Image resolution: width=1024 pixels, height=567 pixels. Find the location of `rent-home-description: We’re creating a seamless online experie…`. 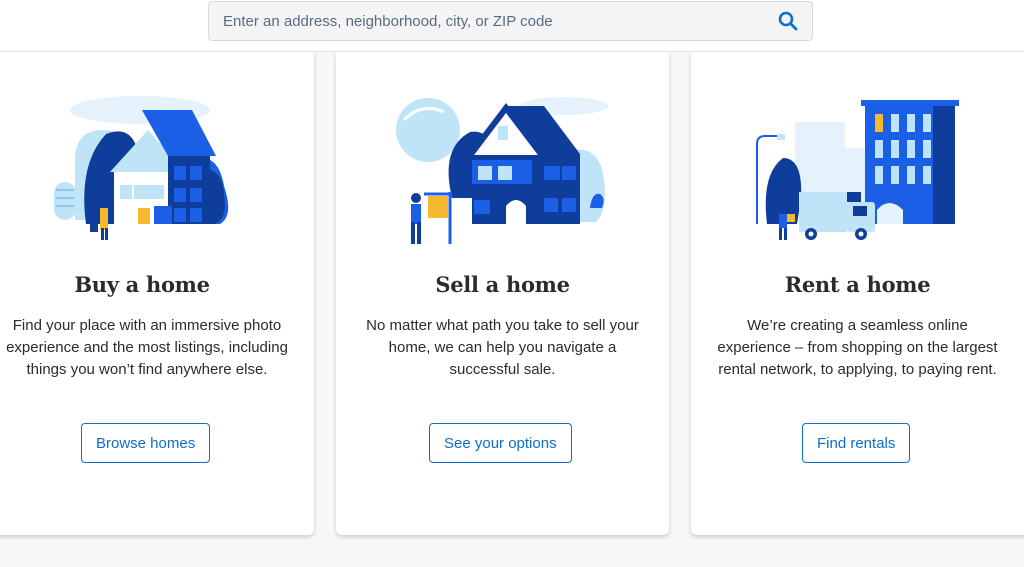

rent-home-description: We’re creating a seamless online experie… is located at coordinates (857, 347).